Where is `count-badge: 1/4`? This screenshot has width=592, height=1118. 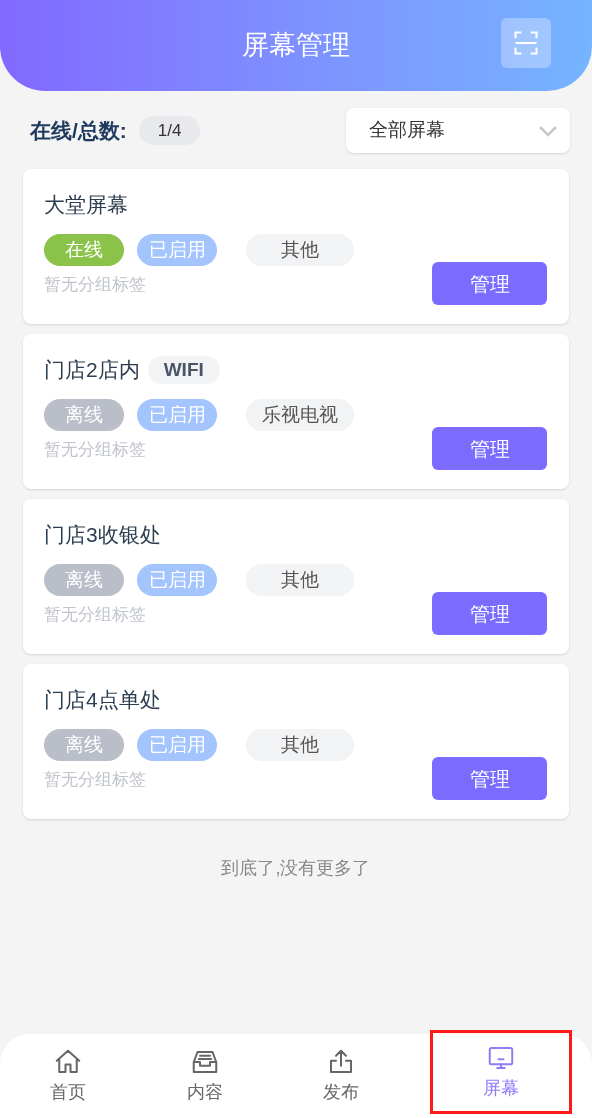 count-badge: 1/4 is located at coordinates (169, 130).